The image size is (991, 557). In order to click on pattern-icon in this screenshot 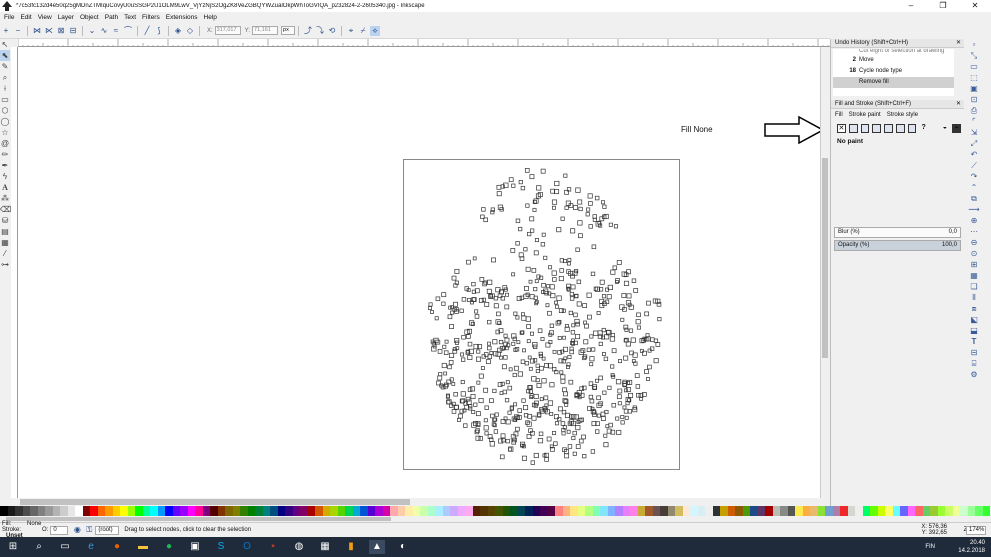, I will do `click(900, 128)`.